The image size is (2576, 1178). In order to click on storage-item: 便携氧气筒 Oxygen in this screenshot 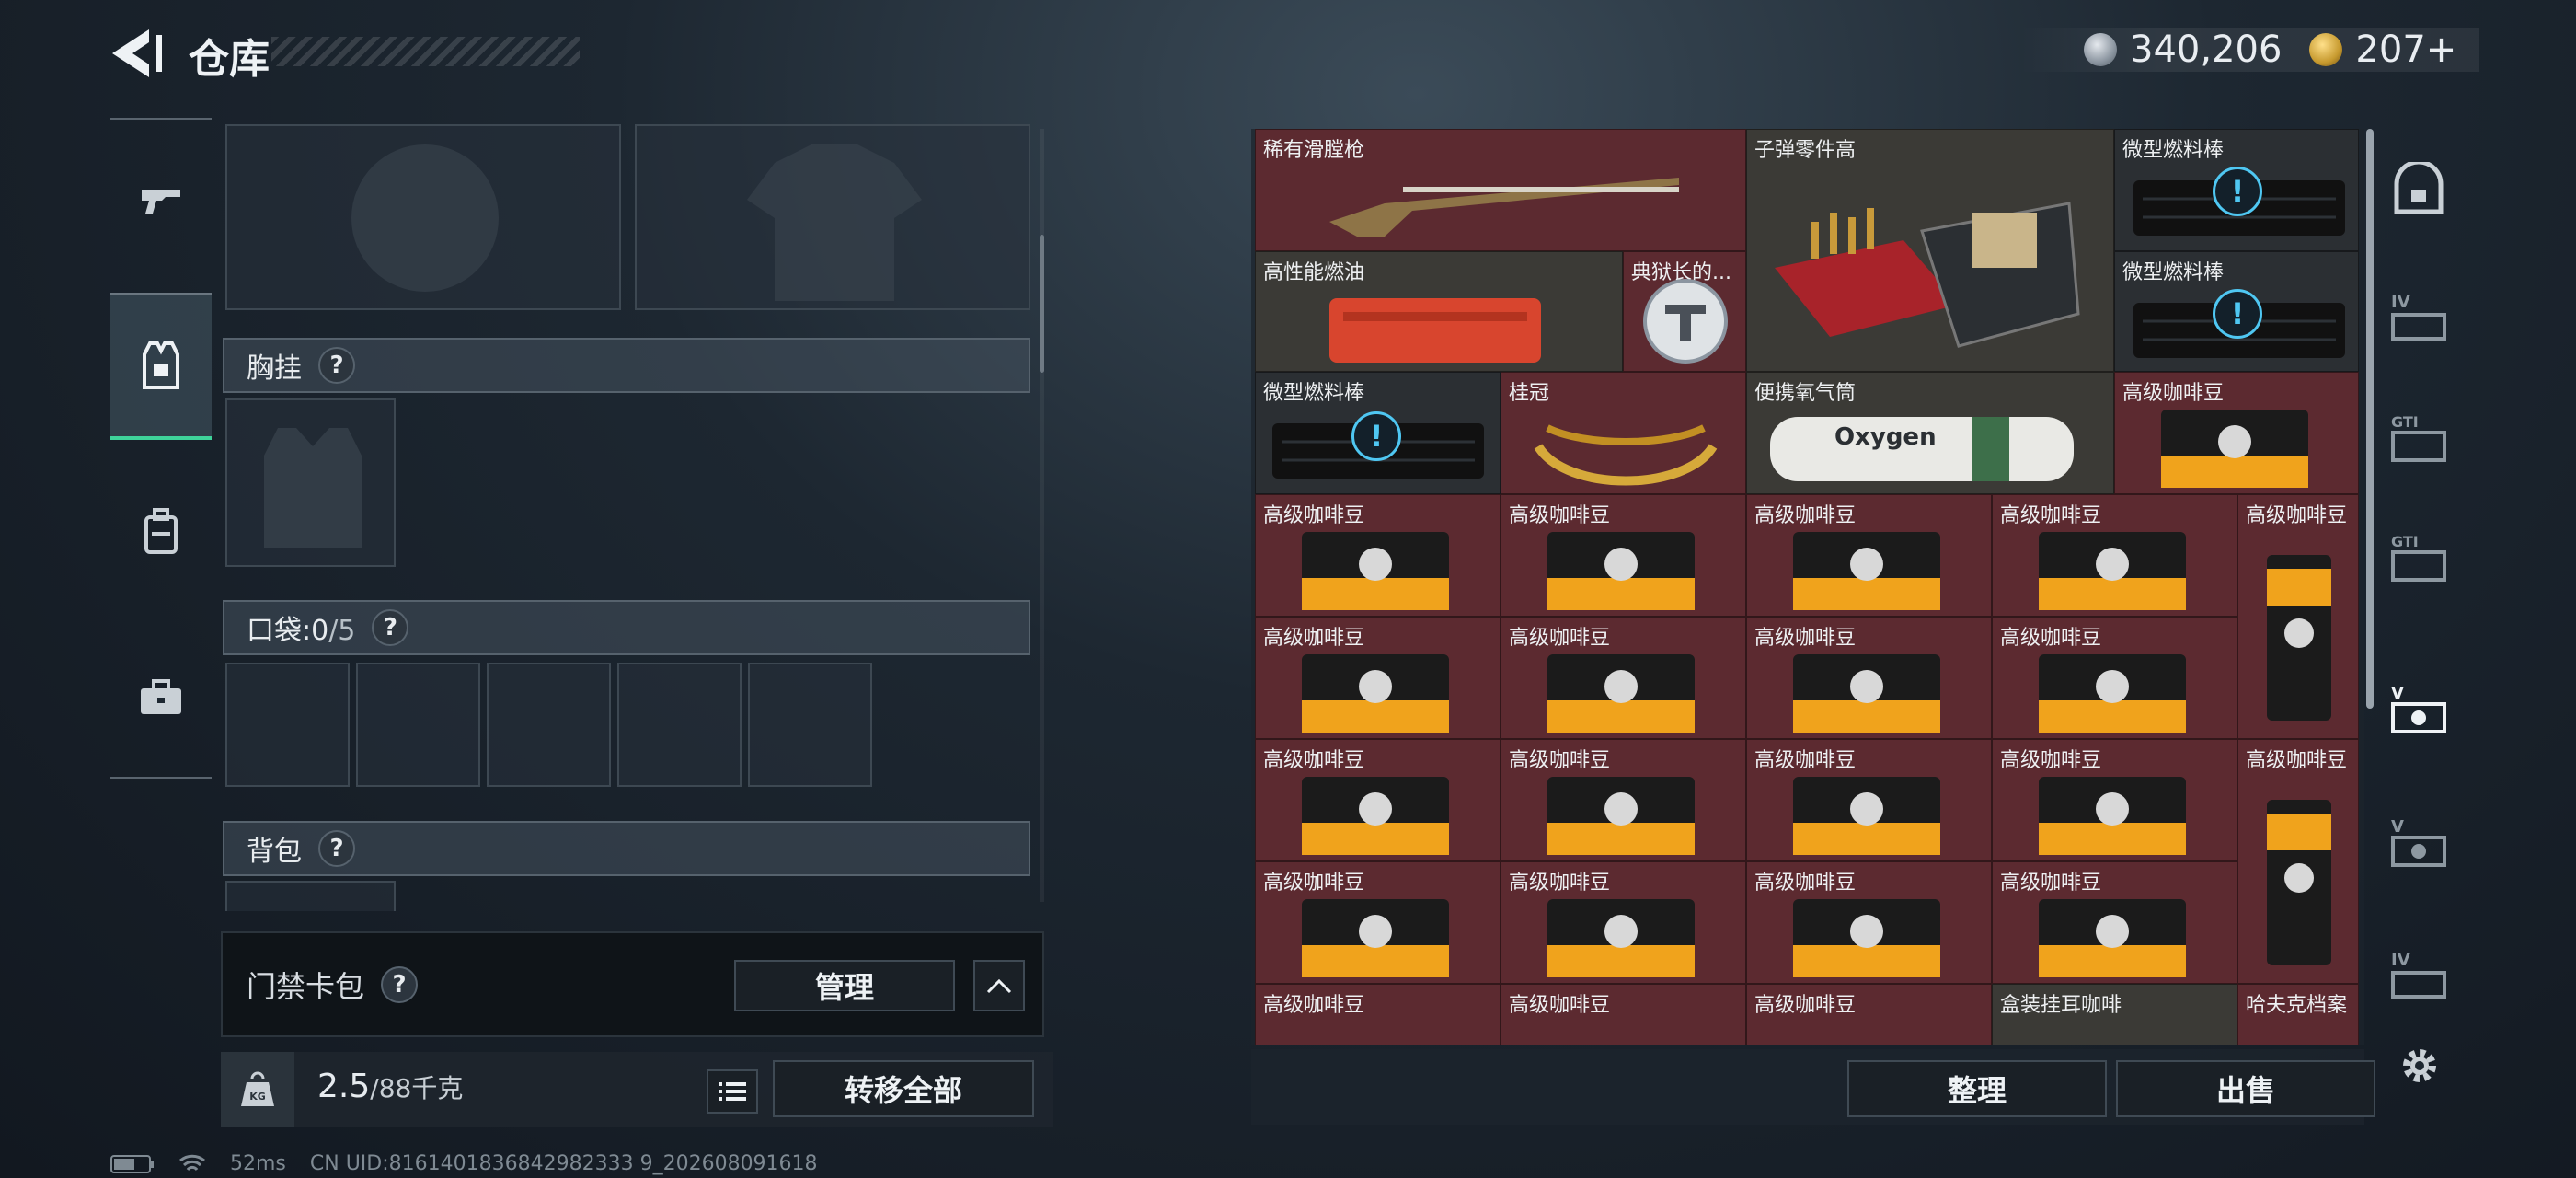, I will do `click(1930, 433)`.